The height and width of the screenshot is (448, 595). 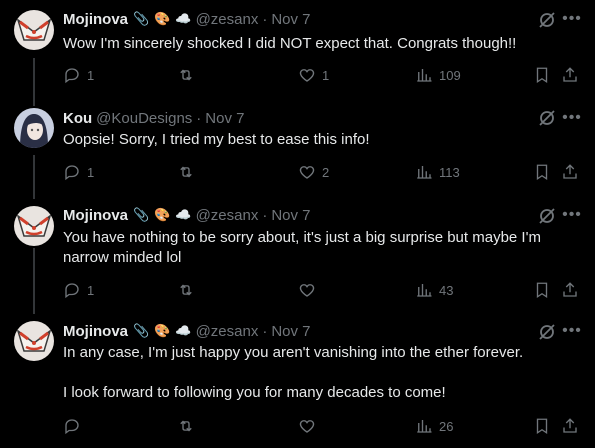 What do you see at coordinates (434, 290) in the screenshot?
I see `views-button: 43` at bounding box center [434, 290].